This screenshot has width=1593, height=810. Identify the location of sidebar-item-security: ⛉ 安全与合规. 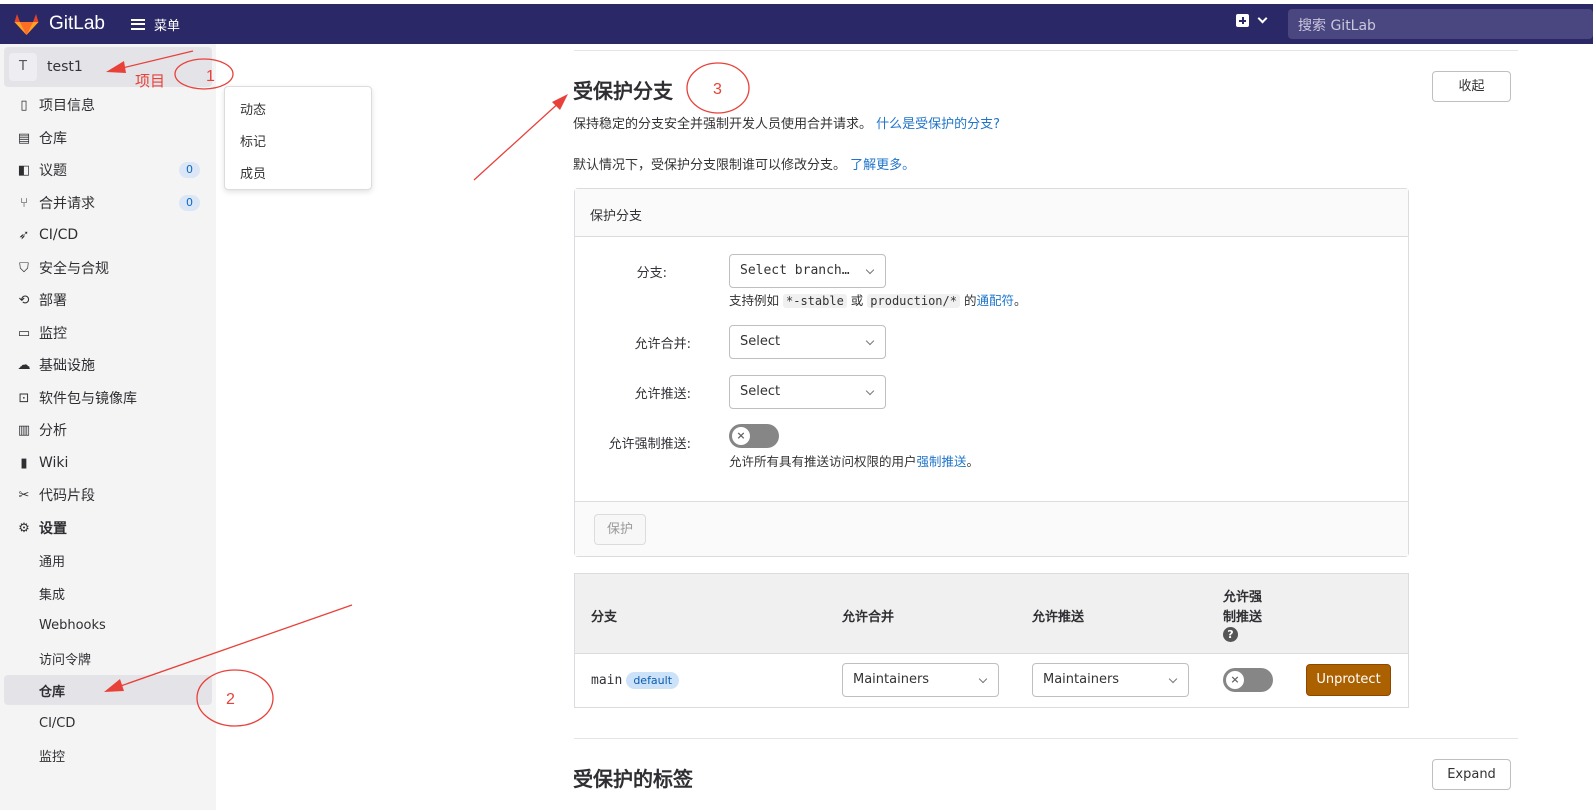
(106, 268).